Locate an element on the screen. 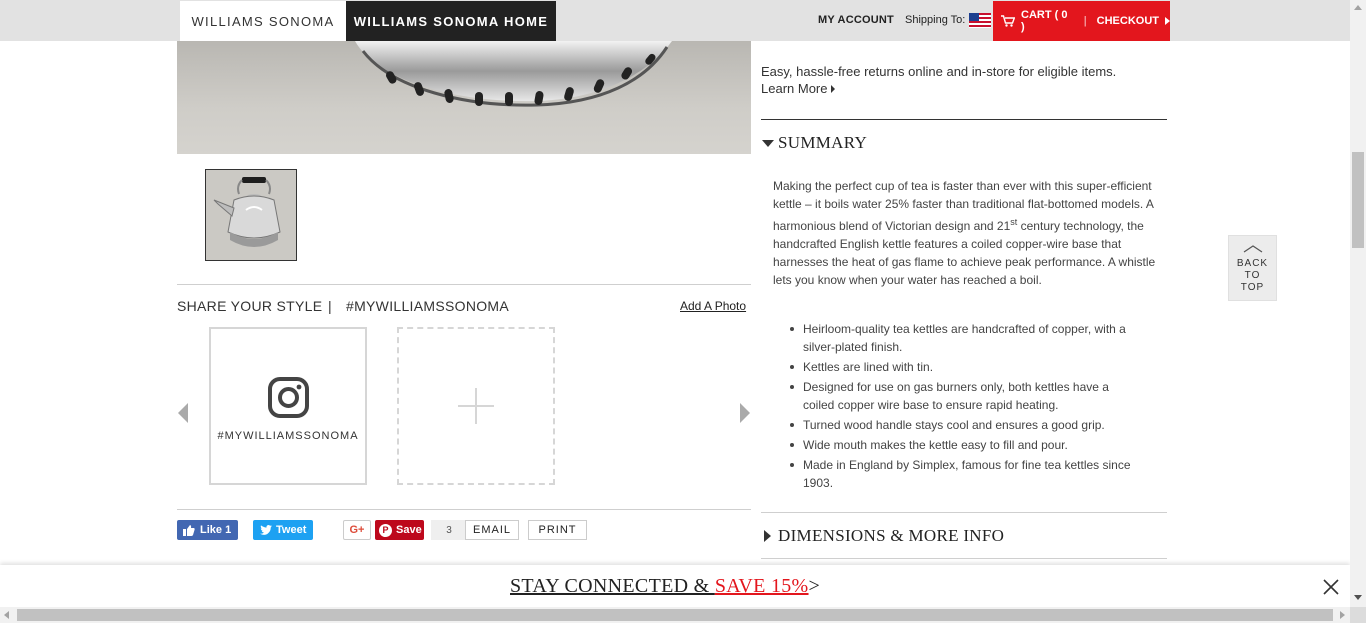 The height and width of the screenshot is (623, 1366). plus-icon-vertical is located at coordinates (476, 406).